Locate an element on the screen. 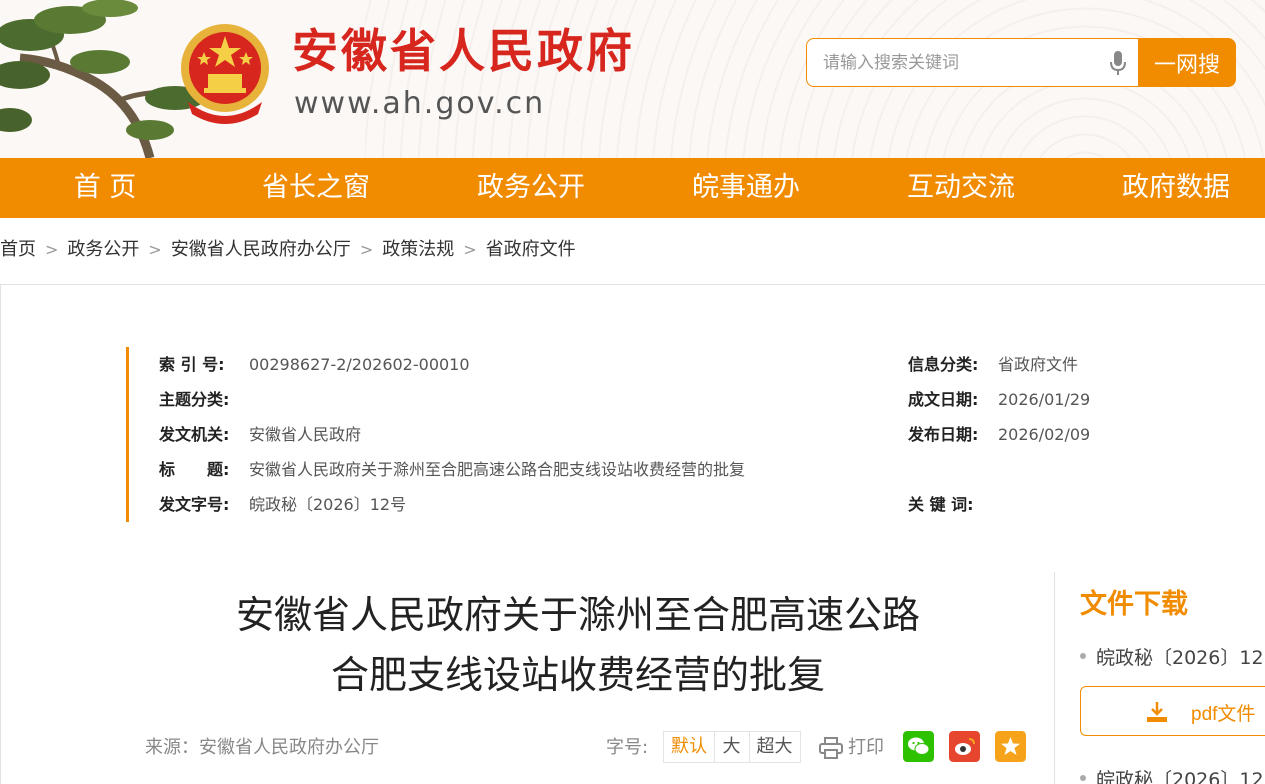 Image resolution: width=1265 pixels, height=784 pixels. print-icon is located at coordinates (831, 748).